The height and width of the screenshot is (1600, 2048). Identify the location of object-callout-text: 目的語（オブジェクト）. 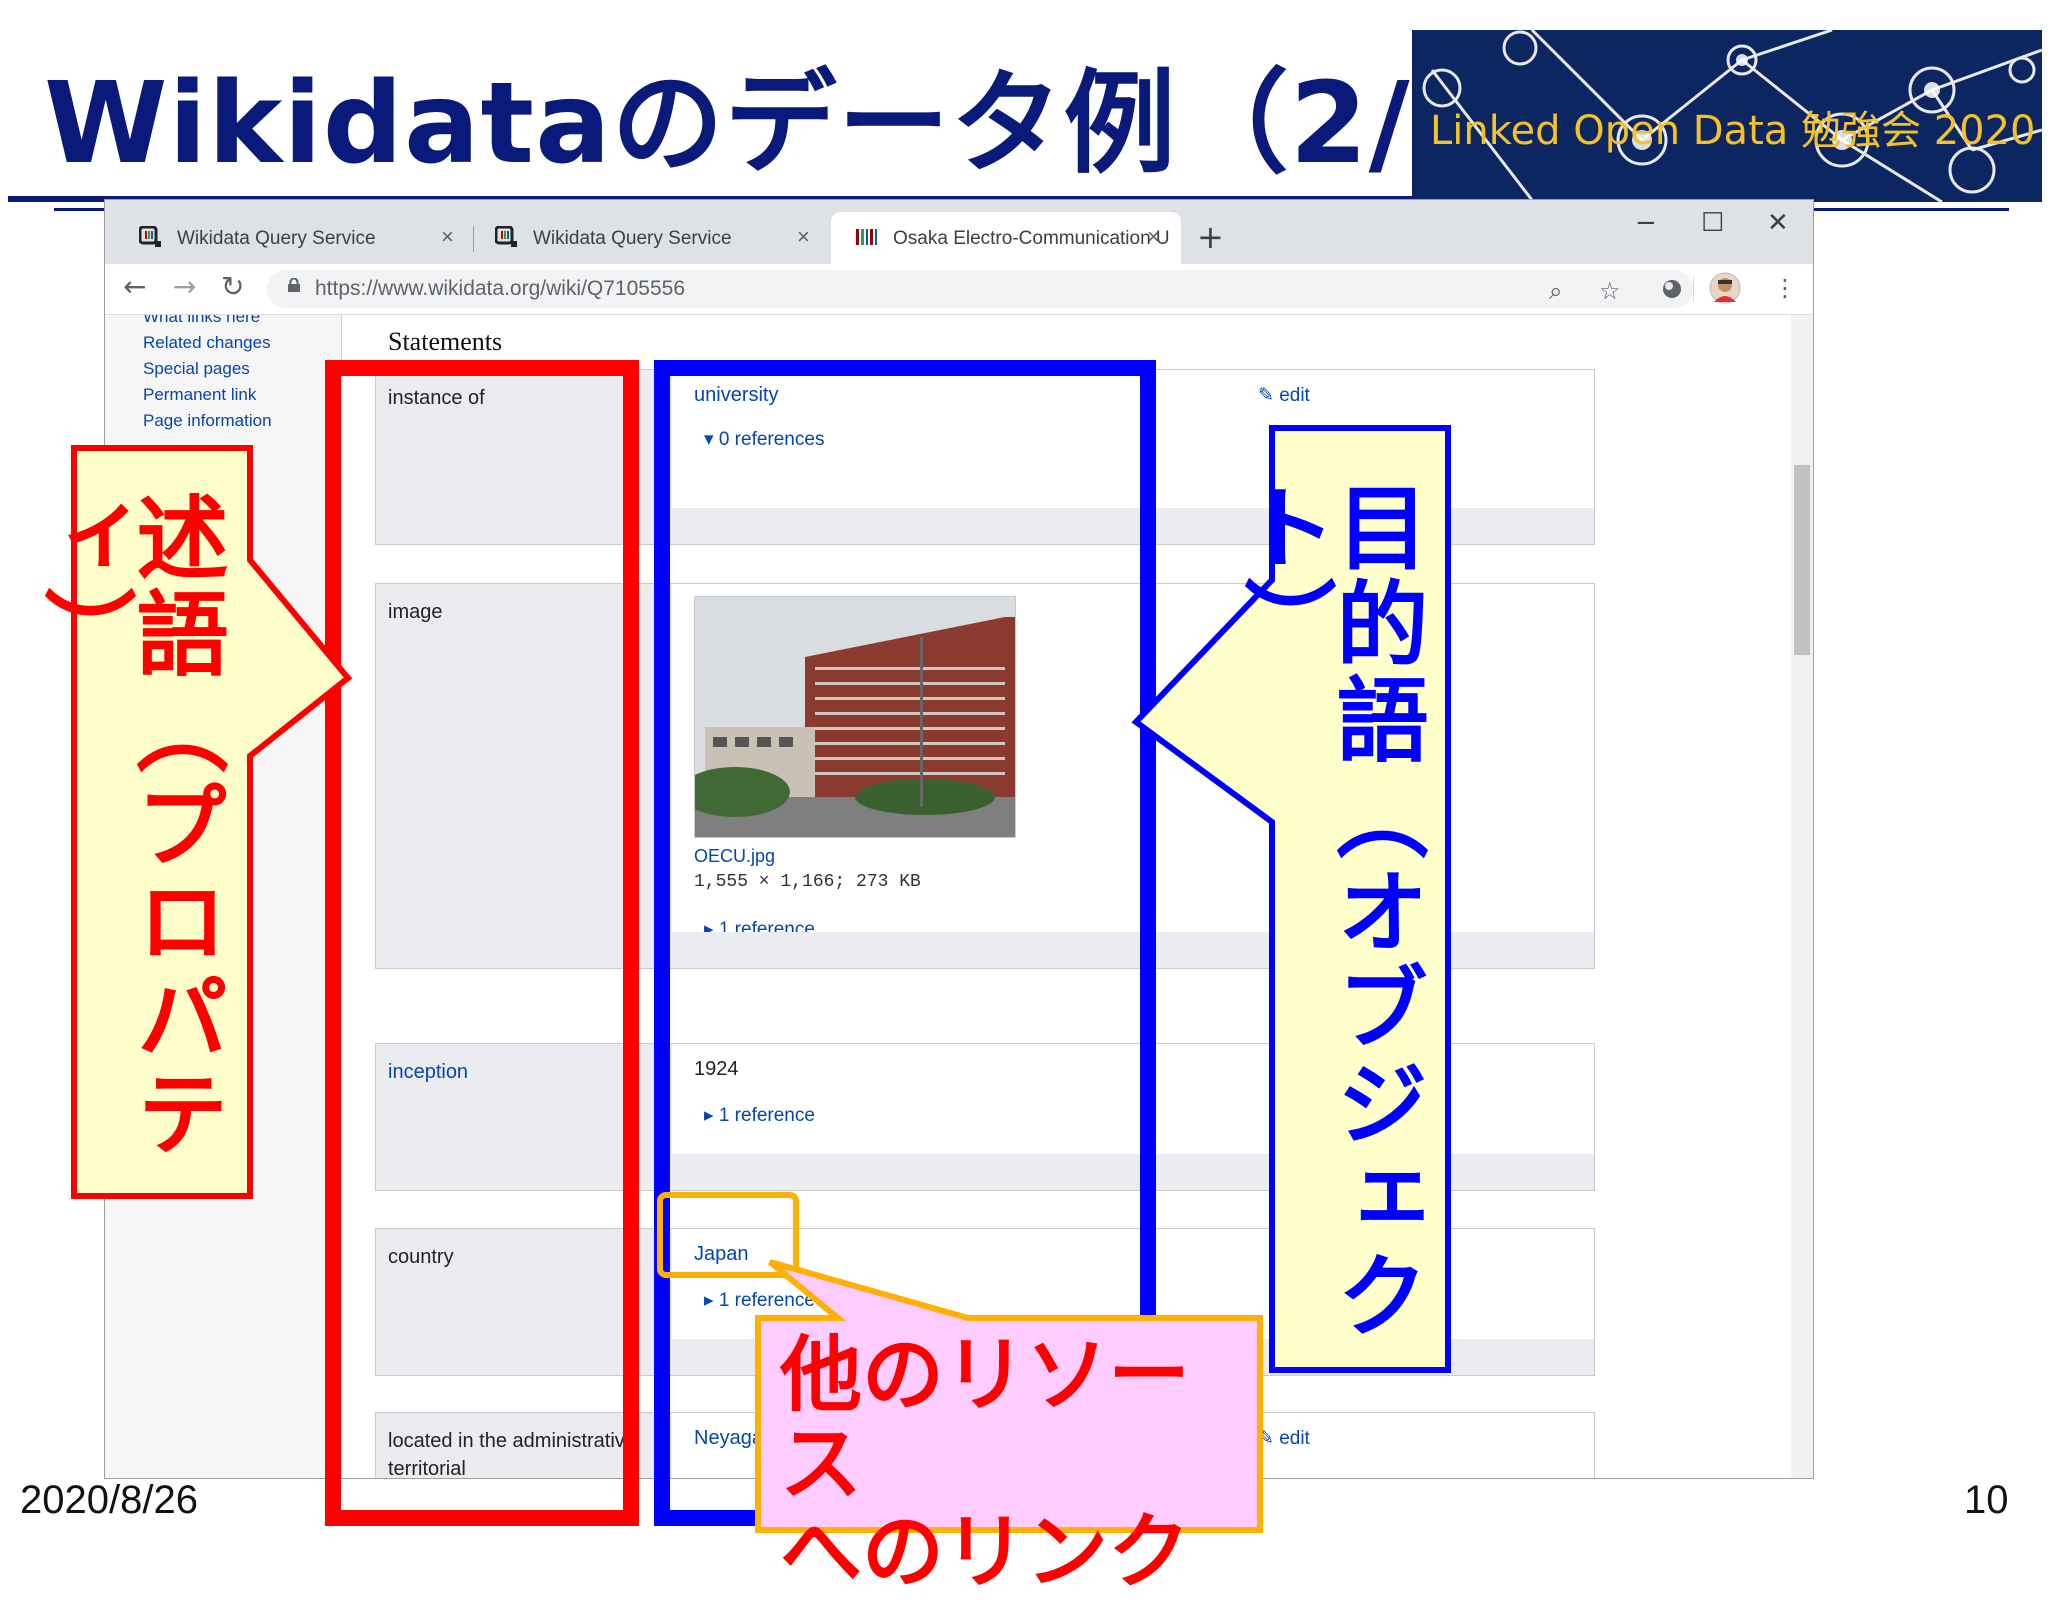
(1328, 912).